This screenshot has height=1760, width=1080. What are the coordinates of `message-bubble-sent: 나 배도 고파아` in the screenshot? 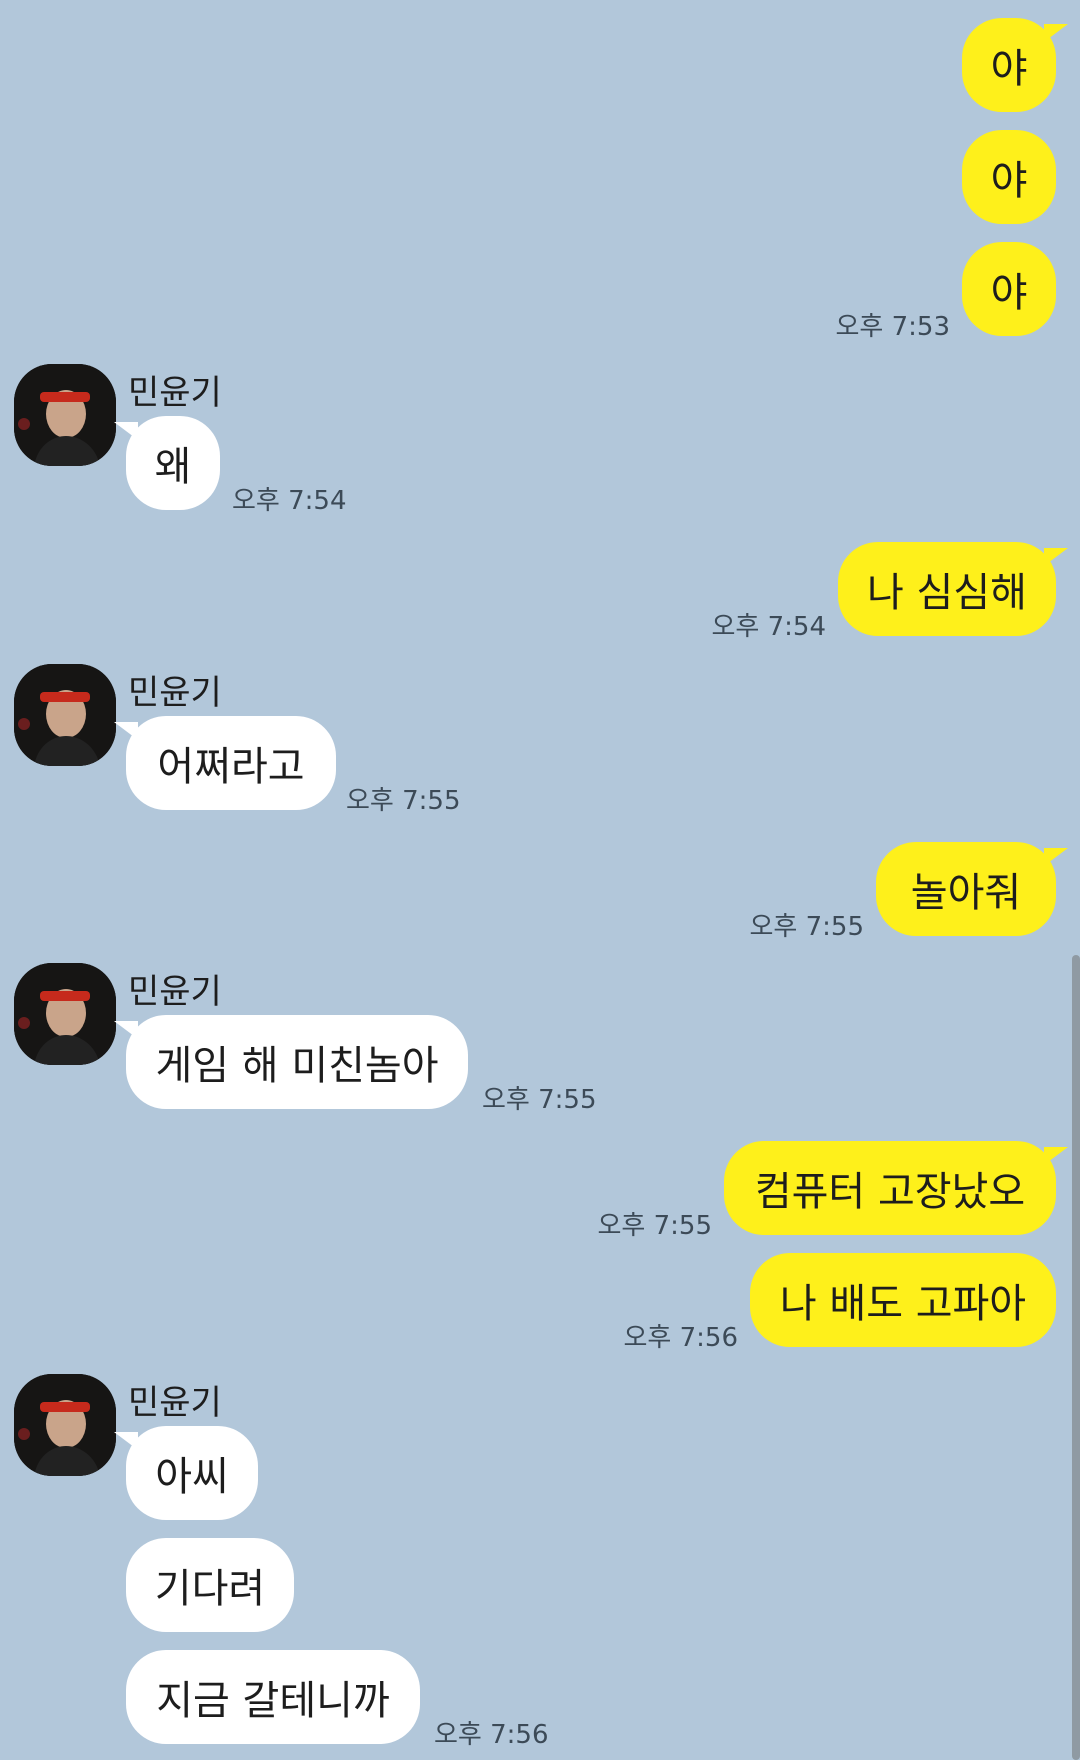 It's located at (903, 1300).